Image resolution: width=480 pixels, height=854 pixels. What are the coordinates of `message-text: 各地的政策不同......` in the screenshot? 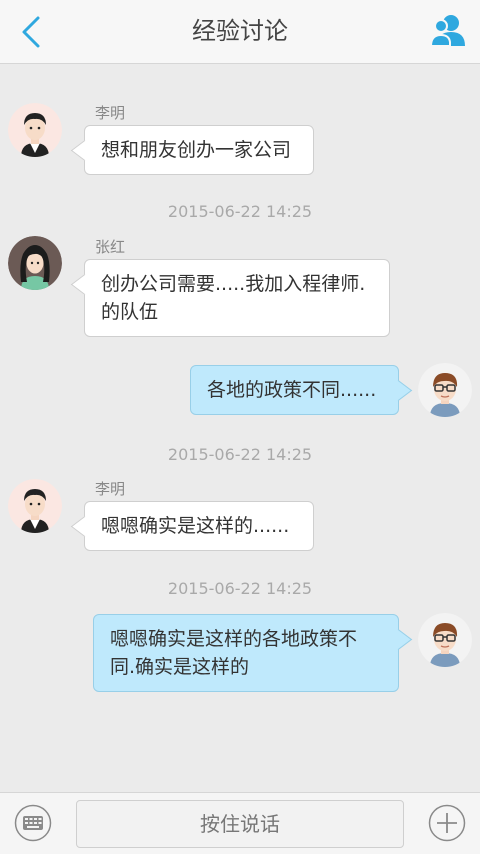 It's located at (292, 390).